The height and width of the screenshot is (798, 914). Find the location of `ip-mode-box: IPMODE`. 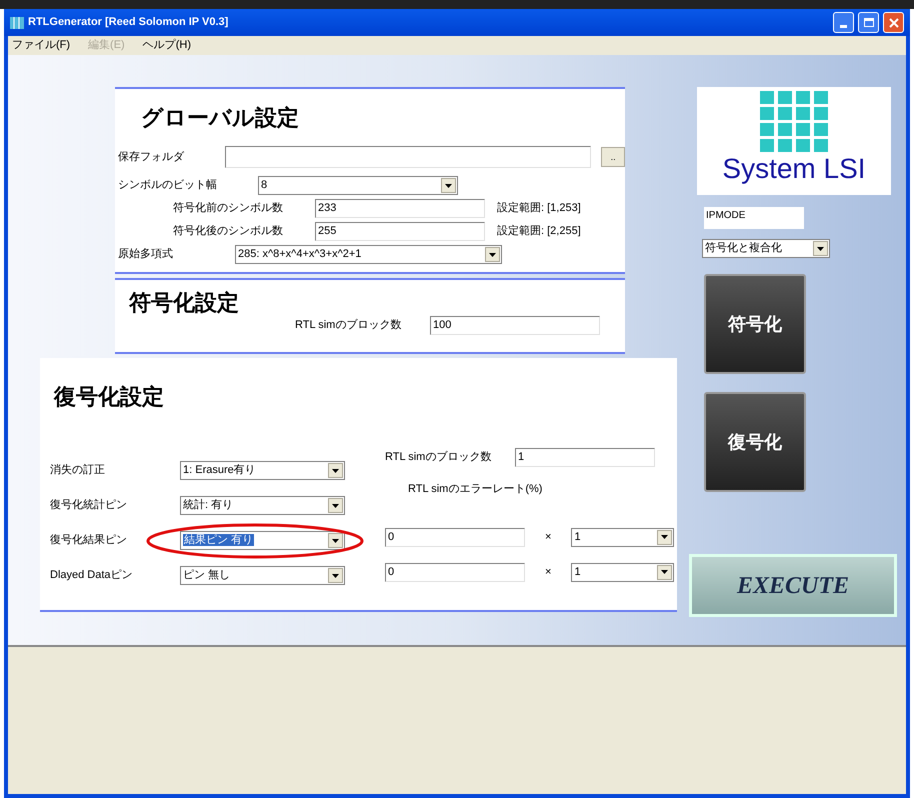

ip-mode-box: IPMODE is located at coordinates (754, 218).